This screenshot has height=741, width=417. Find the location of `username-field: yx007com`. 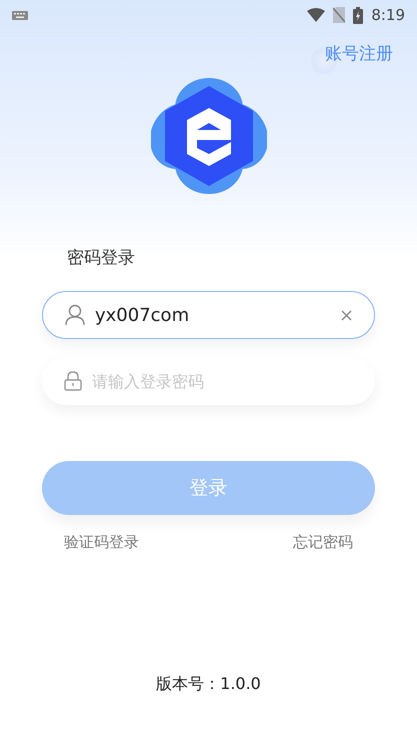

username-field: yx007com is located at coordinates (208, 315).